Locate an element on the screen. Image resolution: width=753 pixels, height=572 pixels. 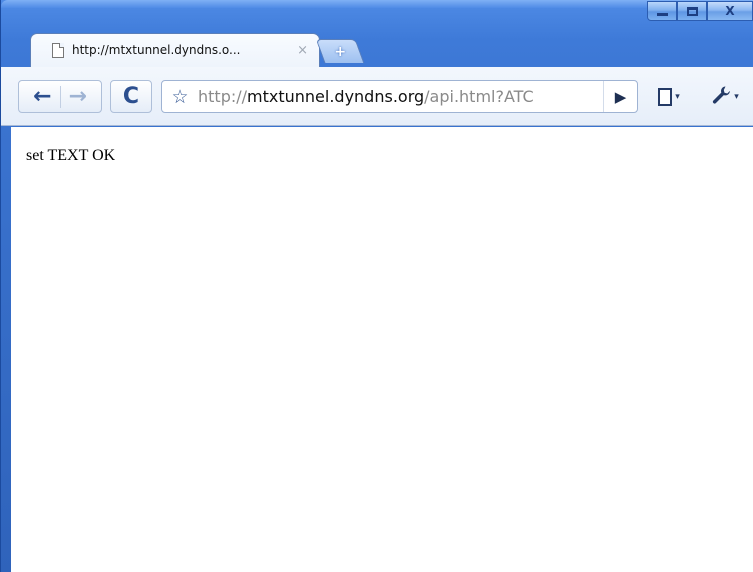
page-menu-button: ▾ is located at coordinates (669, 97).